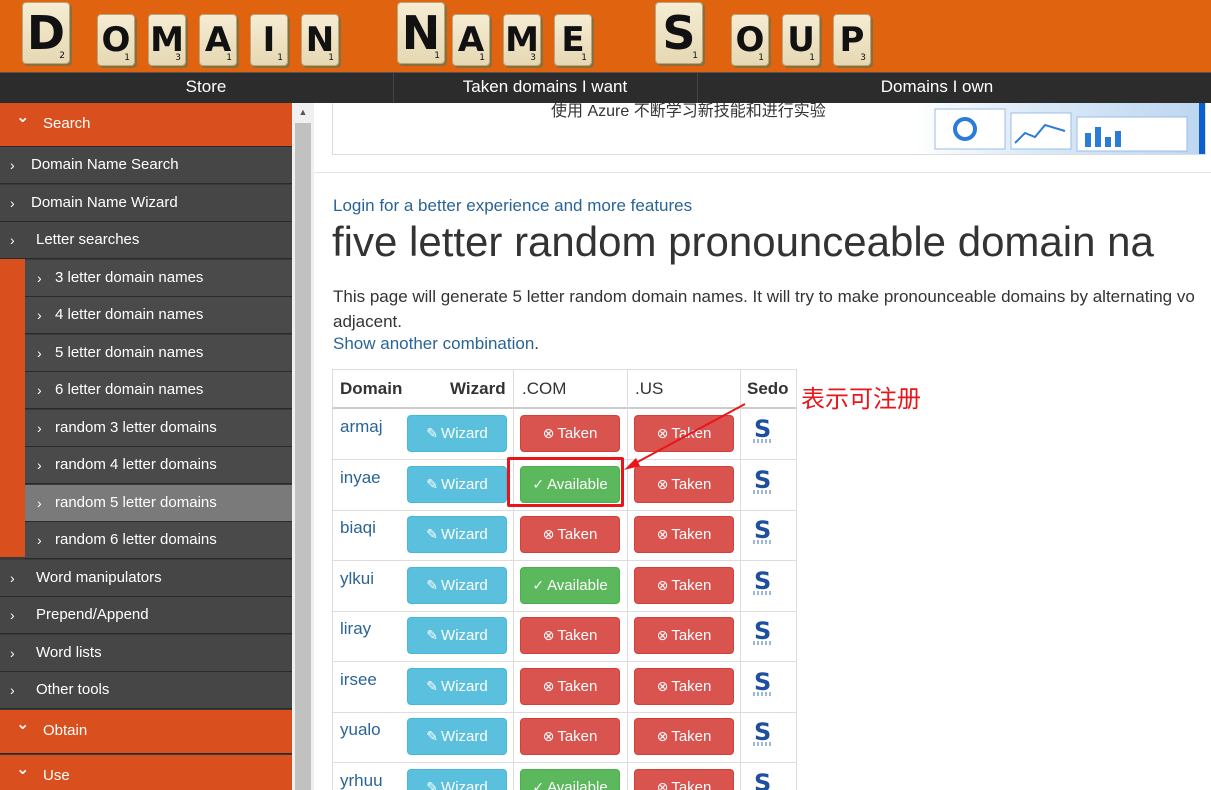 The width and height of the screenshot is (1211, 790). Describe the element at coordinates (565, 482) in the screenshot. I see `annotation-highlight-box` at that location.